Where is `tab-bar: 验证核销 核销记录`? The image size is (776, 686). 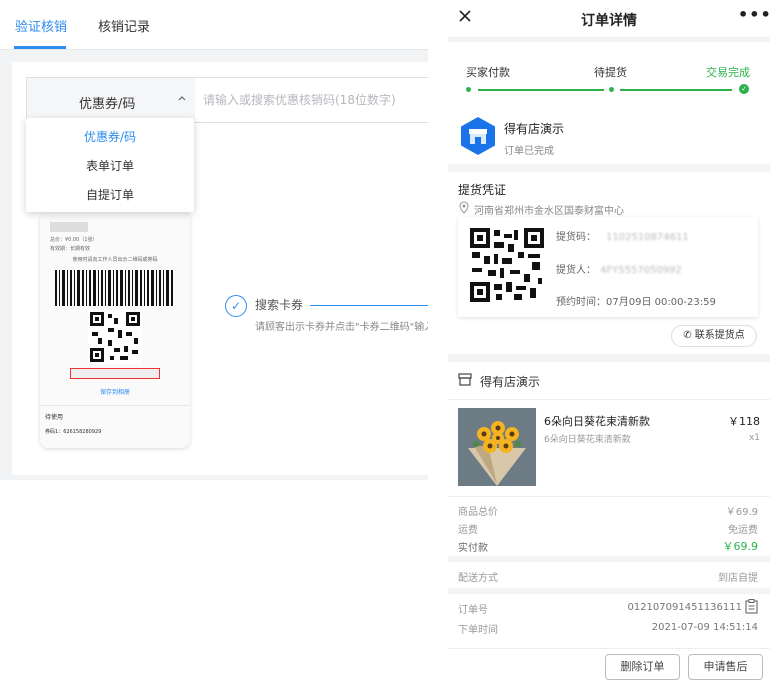
tab-bar: 验证核销 核销记录 is located at coordinates (214, 25).